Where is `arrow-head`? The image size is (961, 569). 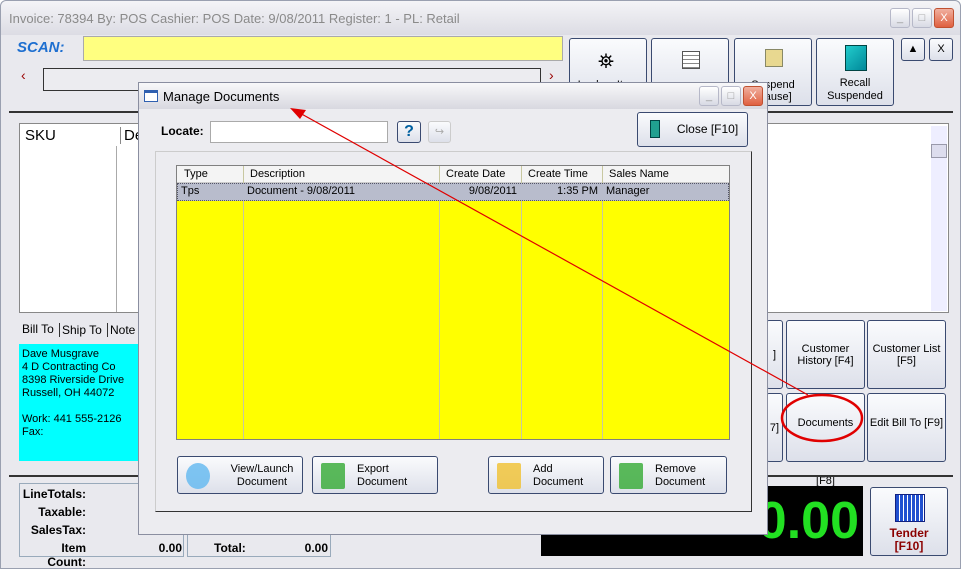 arrow-head is located at coordinates (298, 113).